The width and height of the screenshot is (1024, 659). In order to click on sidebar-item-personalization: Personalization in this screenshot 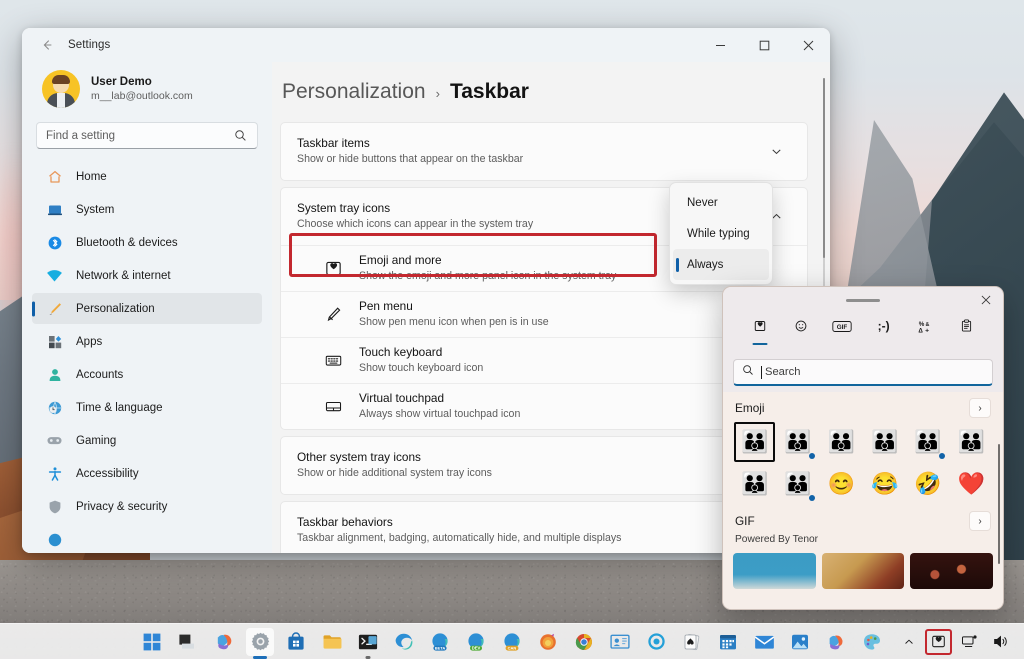, I will do `click(147, 309)`.